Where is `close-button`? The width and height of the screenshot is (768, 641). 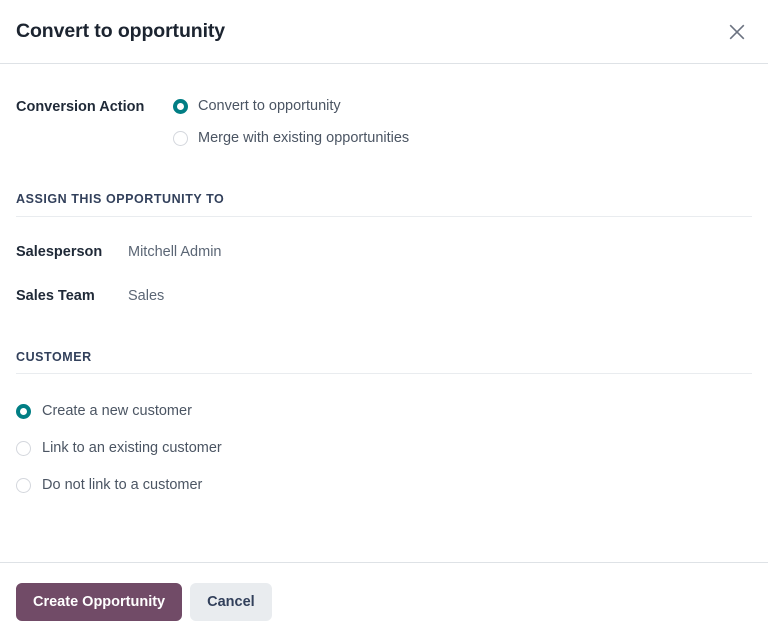
close-button is located at coordinates (737, 32).